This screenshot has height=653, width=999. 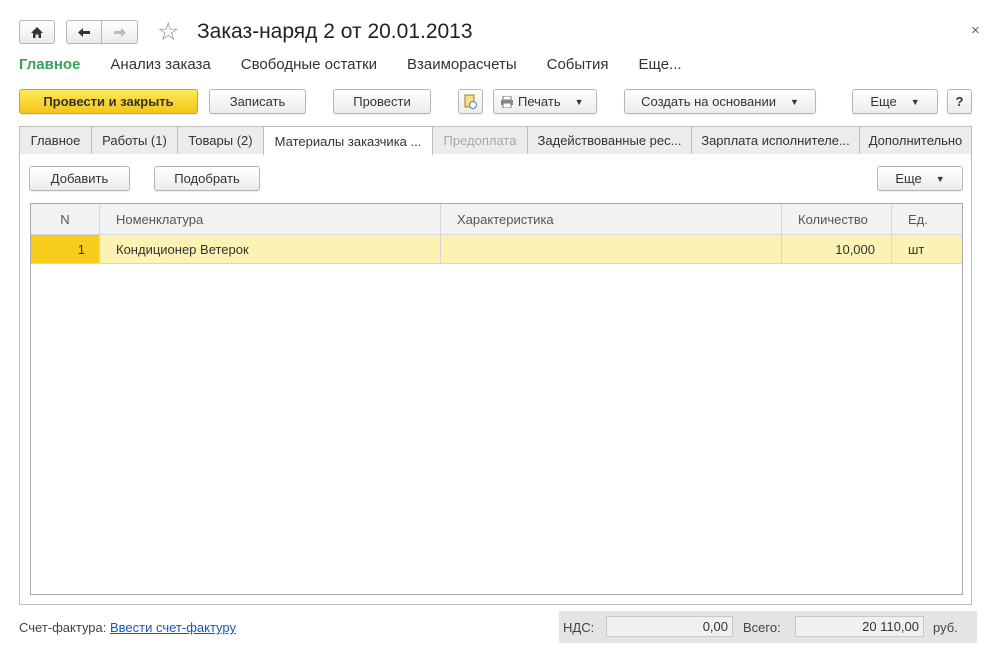 I want to click on more-actions-label: Еще, so click(x=883, y=101).